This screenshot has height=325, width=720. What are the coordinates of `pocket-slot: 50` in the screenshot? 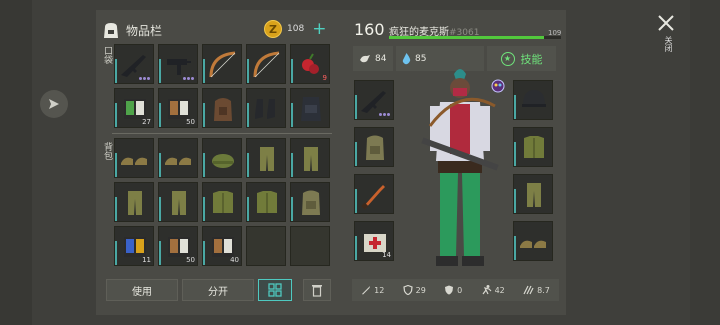 It's located at (178, 108).